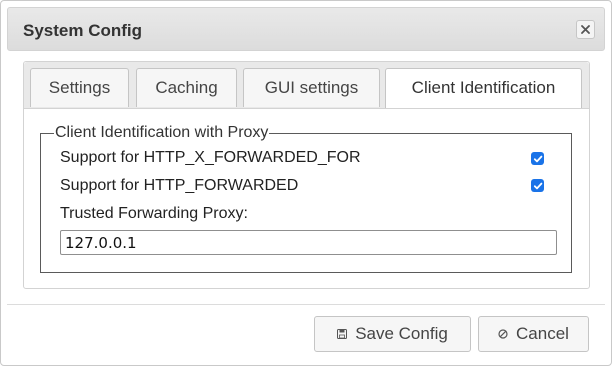 Image resolution: width=612 pixels, height=366 pixels. What do you see at coordinates (306, 29) in the screenshot?
I see `dialog-titlebar: System Config` at bounding box center [306, 29].